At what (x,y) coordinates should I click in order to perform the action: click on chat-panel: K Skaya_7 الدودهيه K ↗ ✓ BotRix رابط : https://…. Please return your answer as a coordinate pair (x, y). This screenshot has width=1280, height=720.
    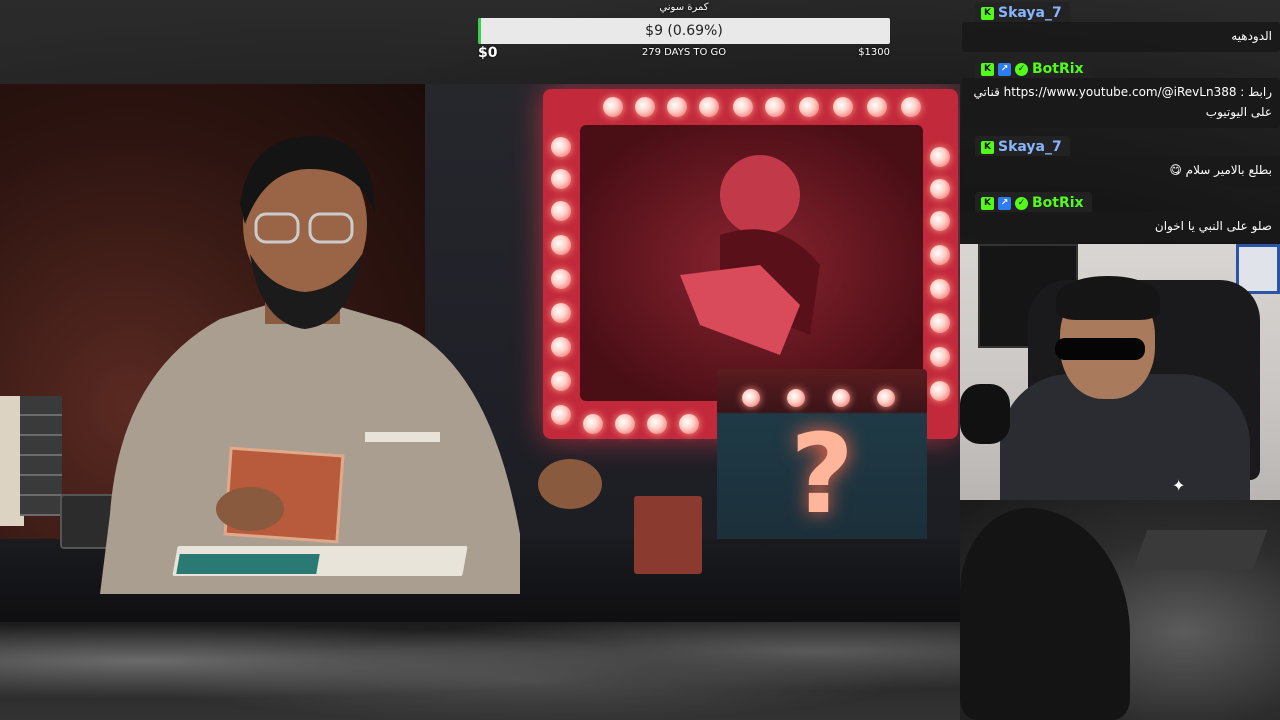
    Looking at the image, I should click on (1120, 122).